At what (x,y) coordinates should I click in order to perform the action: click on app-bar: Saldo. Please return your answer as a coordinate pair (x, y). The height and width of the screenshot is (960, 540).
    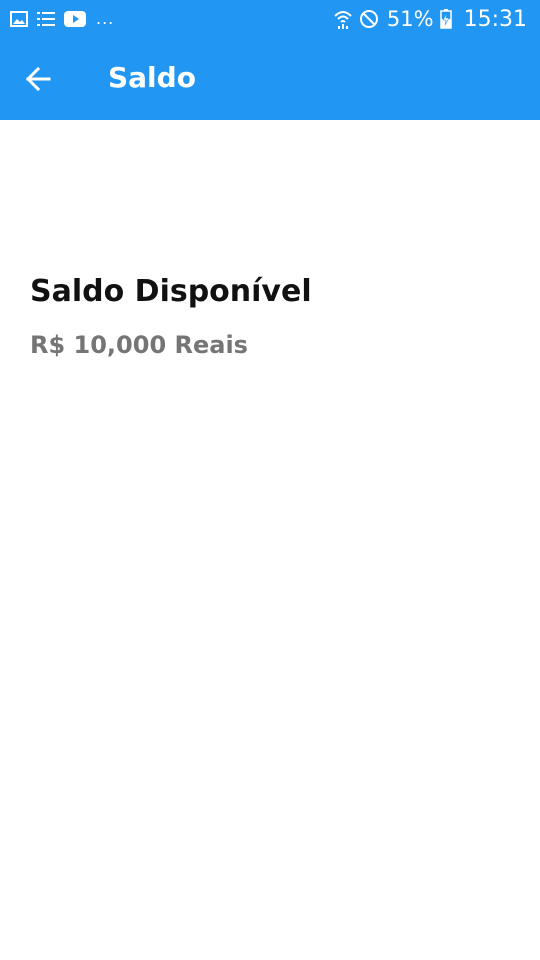
    Looking at the image, I should click on (270, 79).